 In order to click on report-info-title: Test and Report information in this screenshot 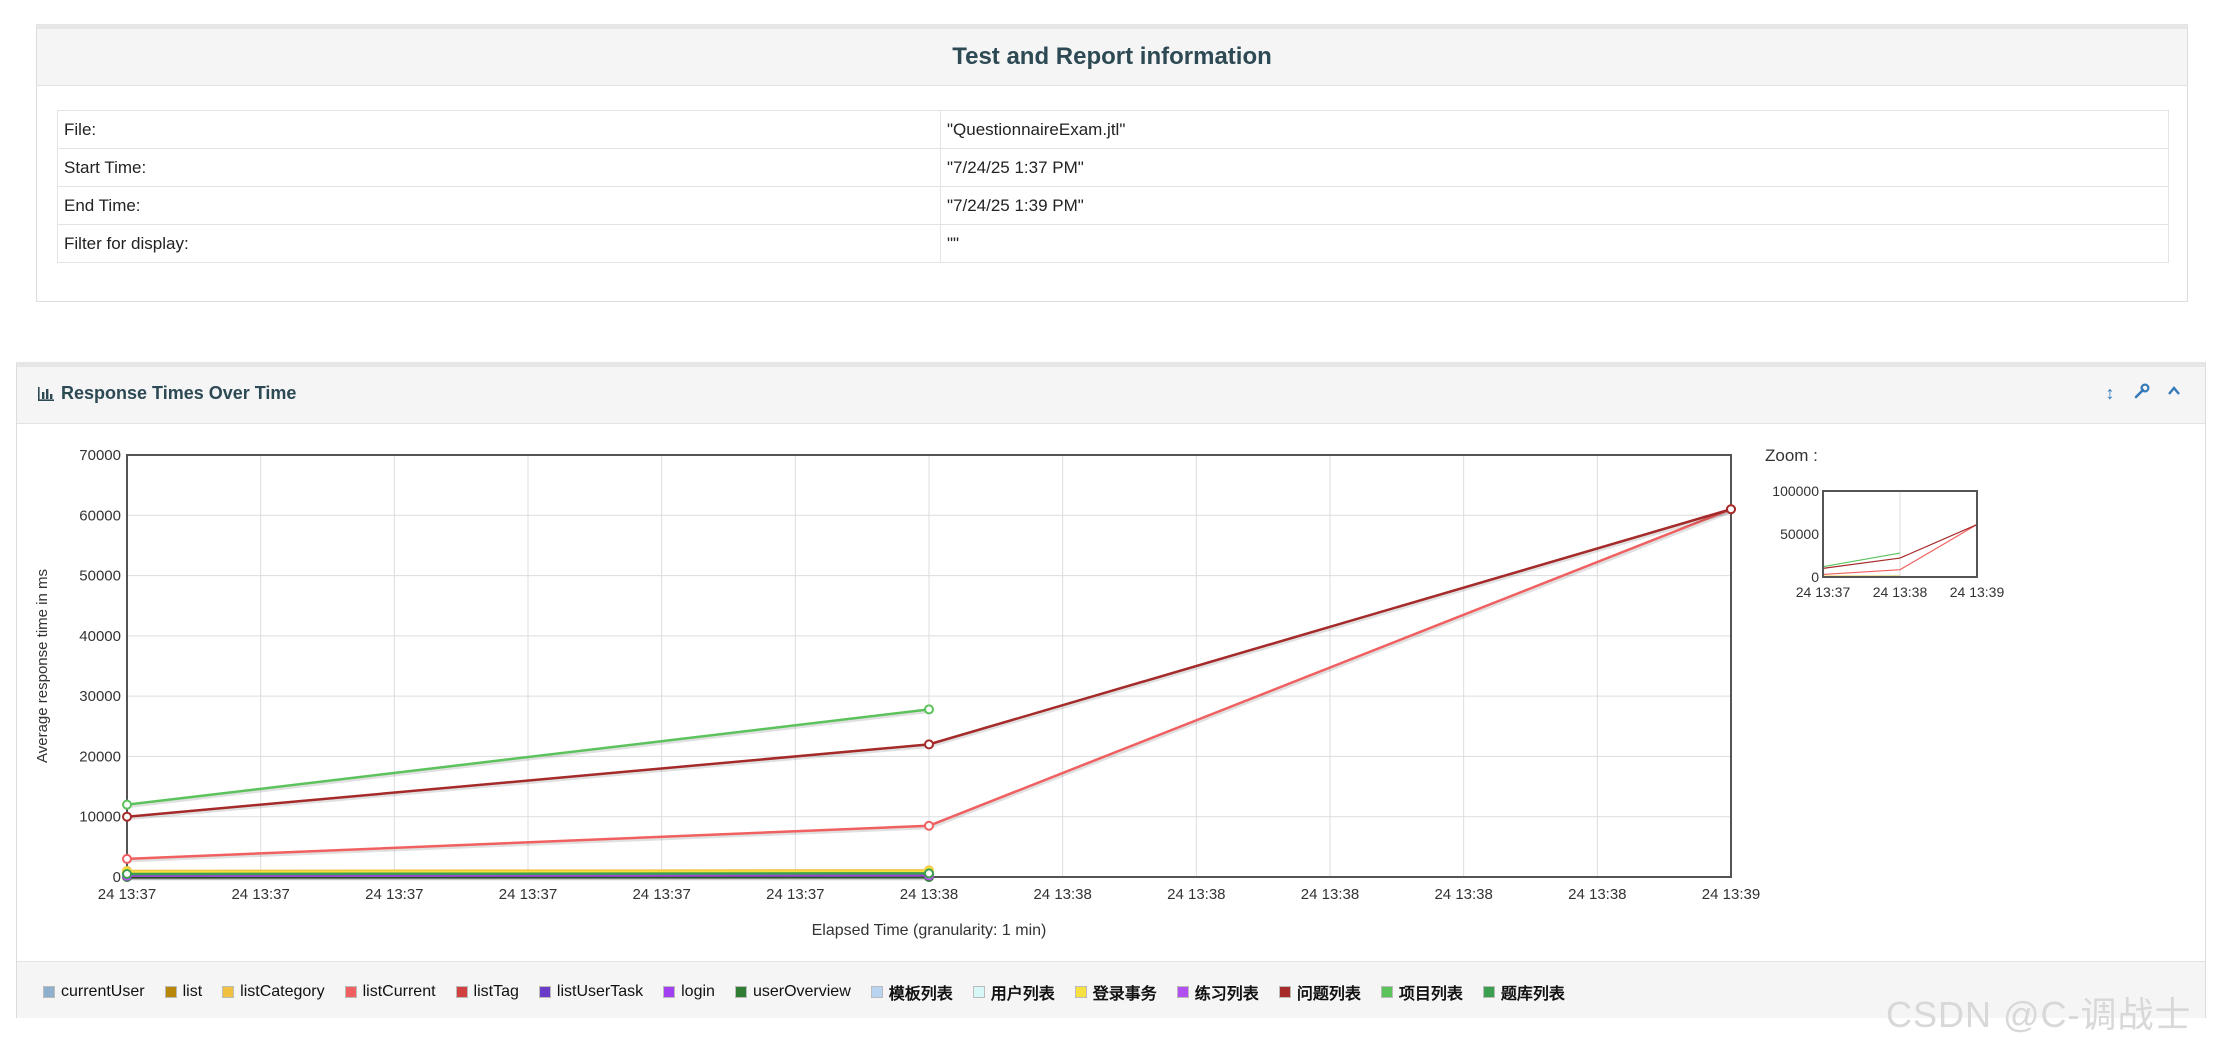, I will do `click(1112, 56)`.